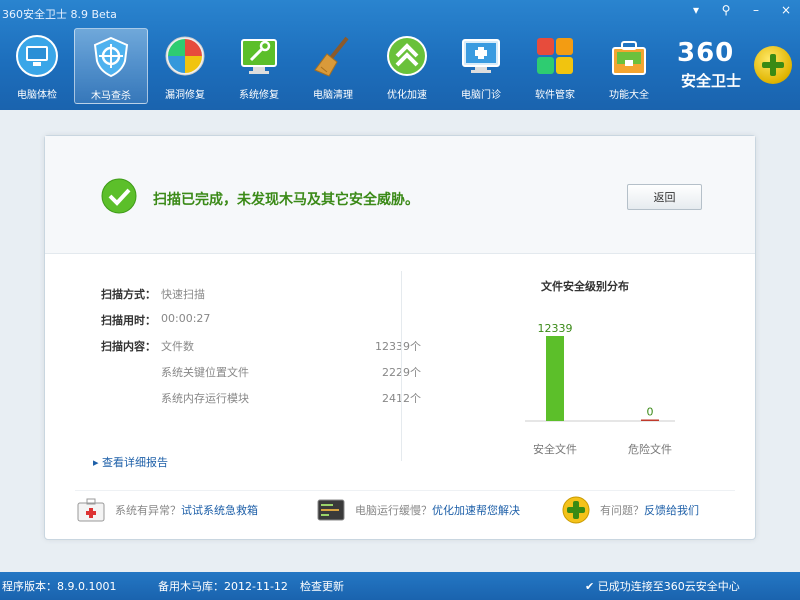 Image resolution: width=800 pixels, height=600 pixels. What do you see at coordinates (286, 200) in the screenshot?
I see `result-message: 扫描已完成，未发现木马及其它安全威胁。` at bounding box center [286, 200].